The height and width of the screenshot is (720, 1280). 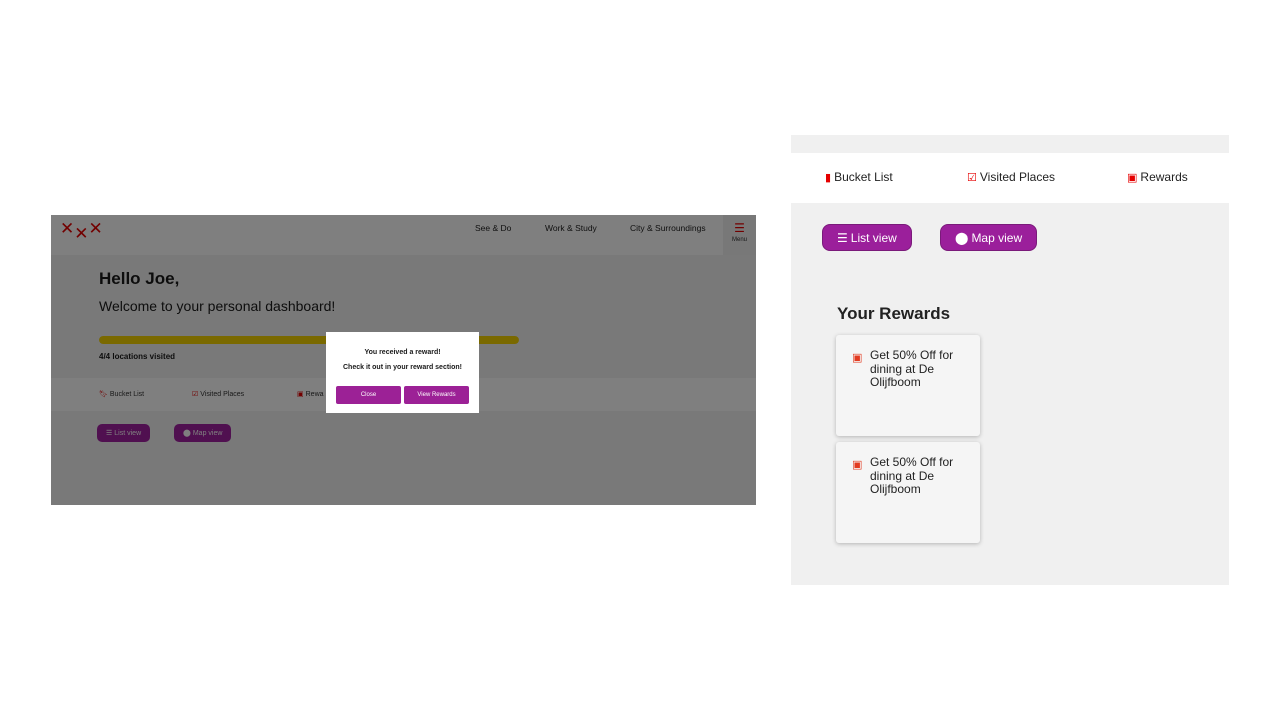 I want to click on tab-bucket-list: ▮ Bucket List, so click(x=859, y=177).